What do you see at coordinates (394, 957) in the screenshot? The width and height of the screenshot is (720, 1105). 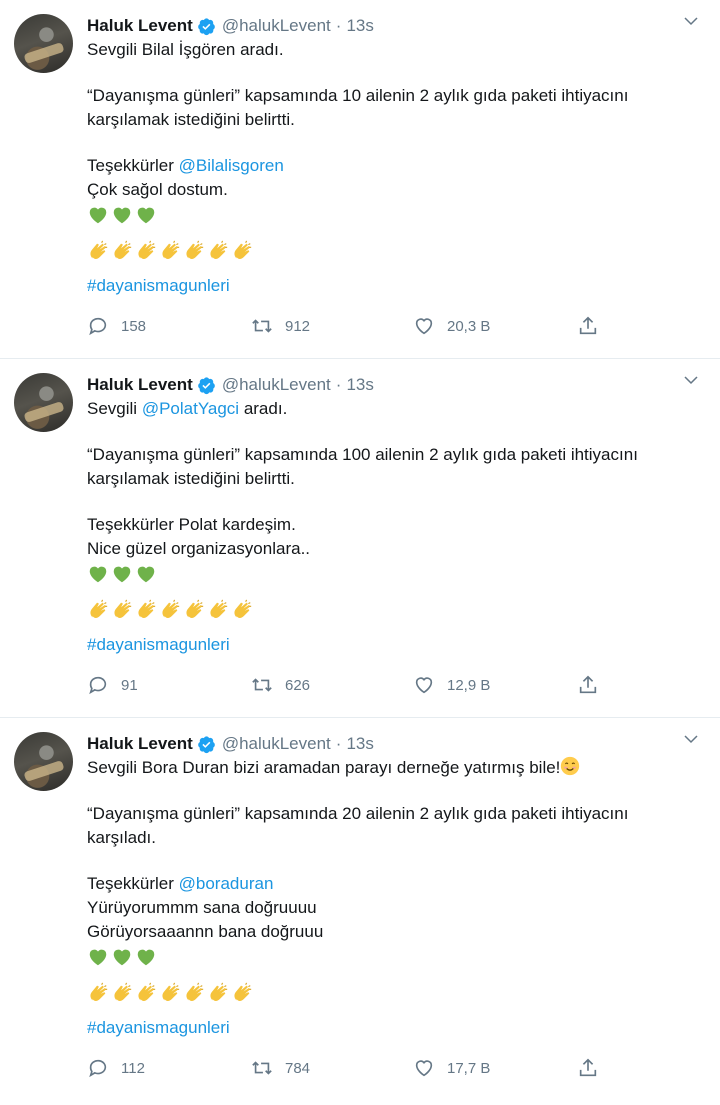 I see `hearts-row` at bounding box center [394, 957].